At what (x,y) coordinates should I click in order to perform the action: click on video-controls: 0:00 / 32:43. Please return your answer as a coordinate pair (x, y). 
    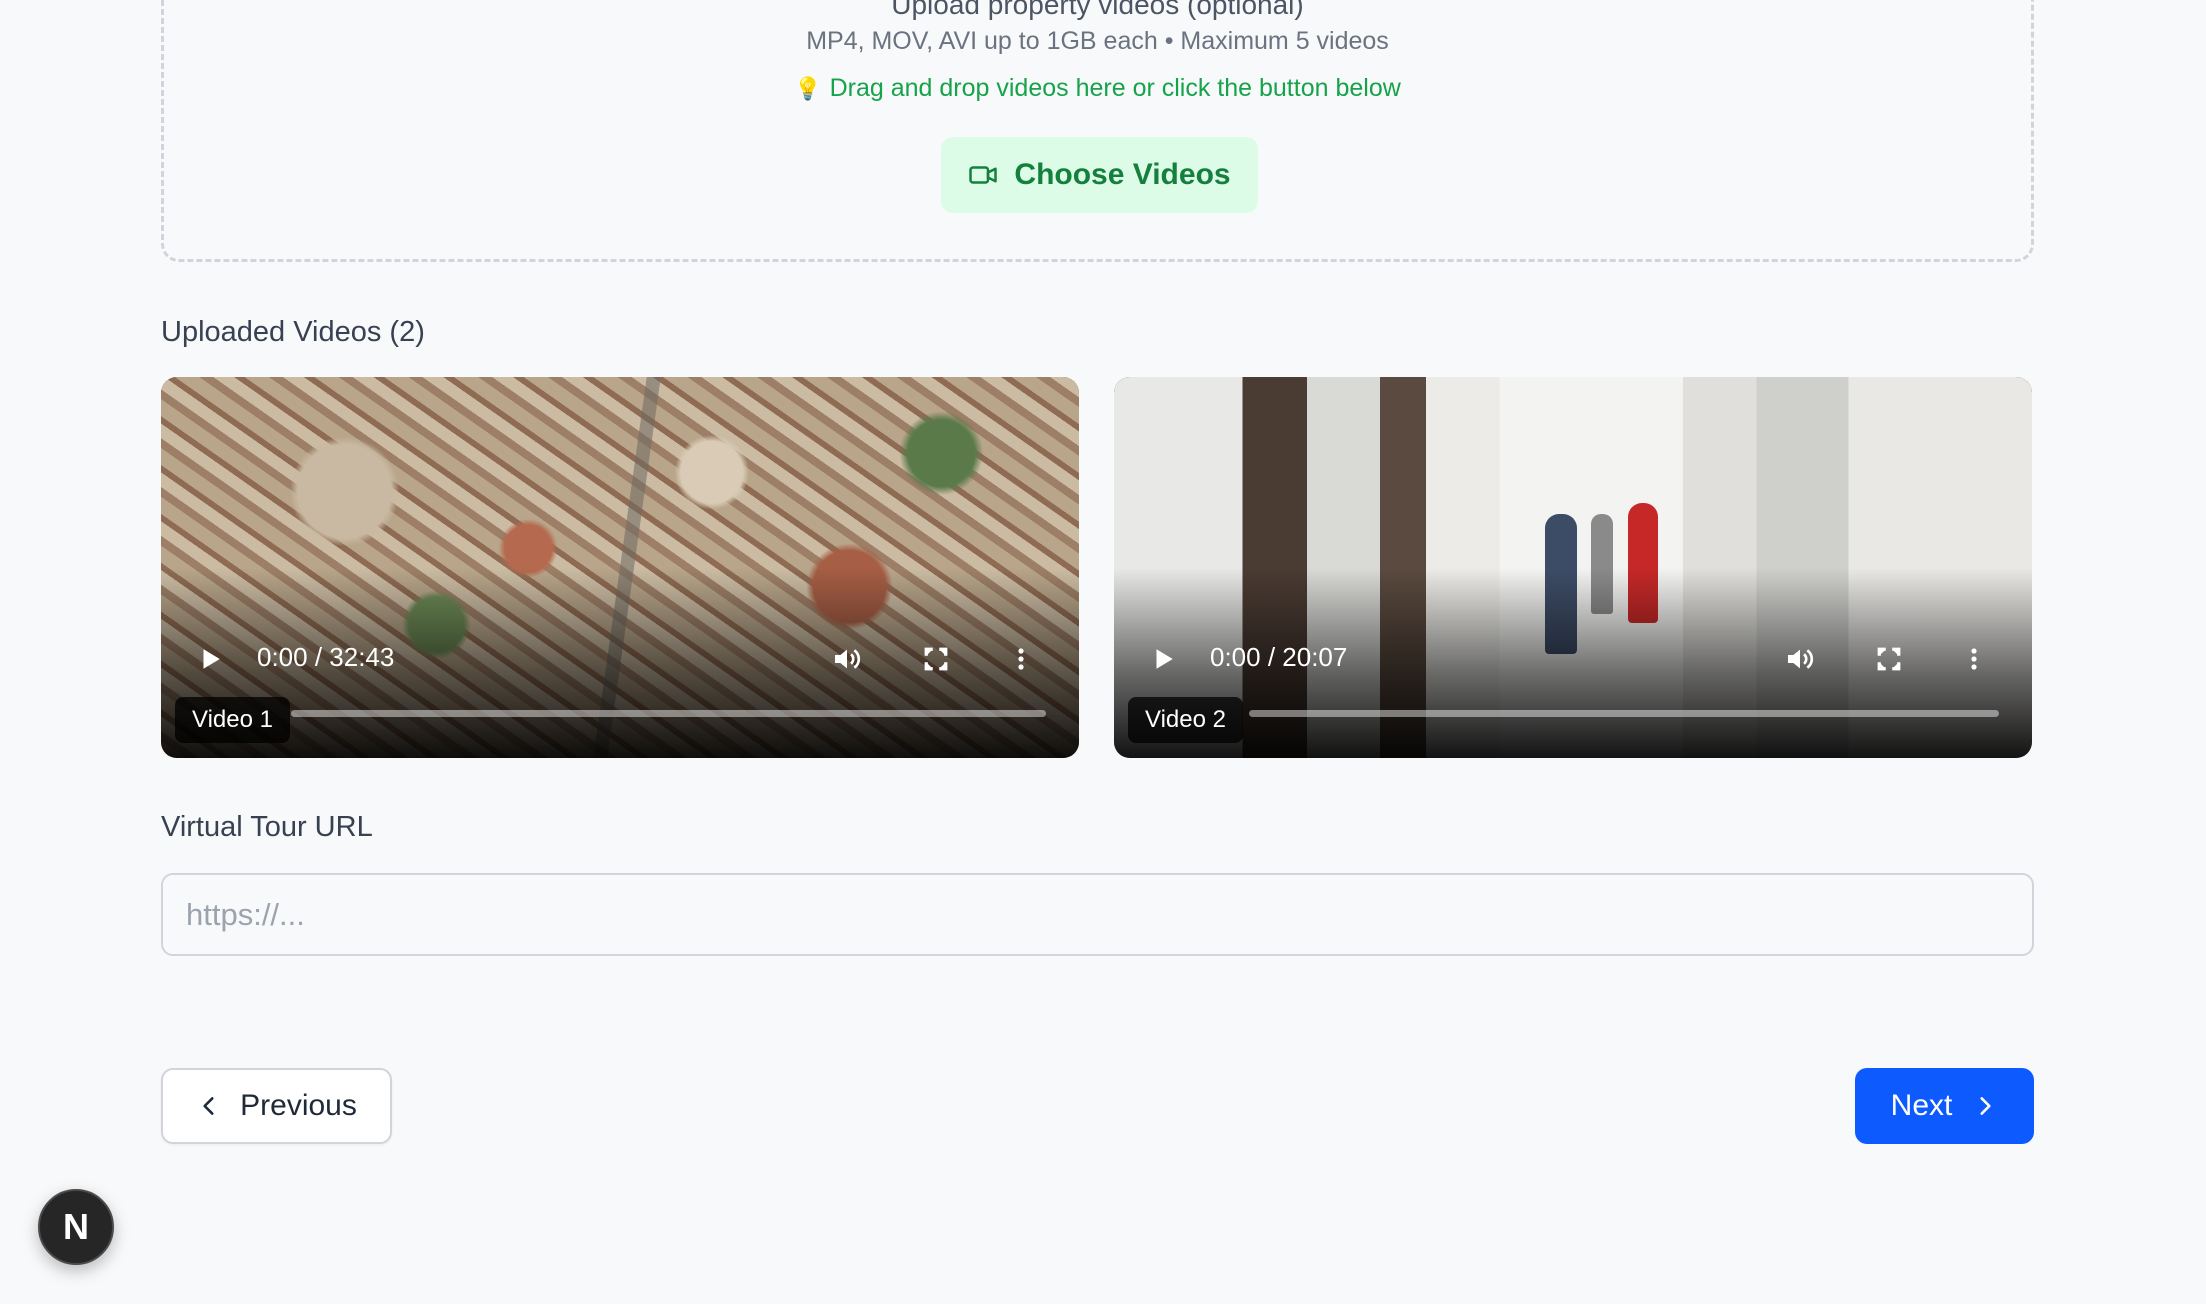
    Looking at the image, I should click on (620, 659).